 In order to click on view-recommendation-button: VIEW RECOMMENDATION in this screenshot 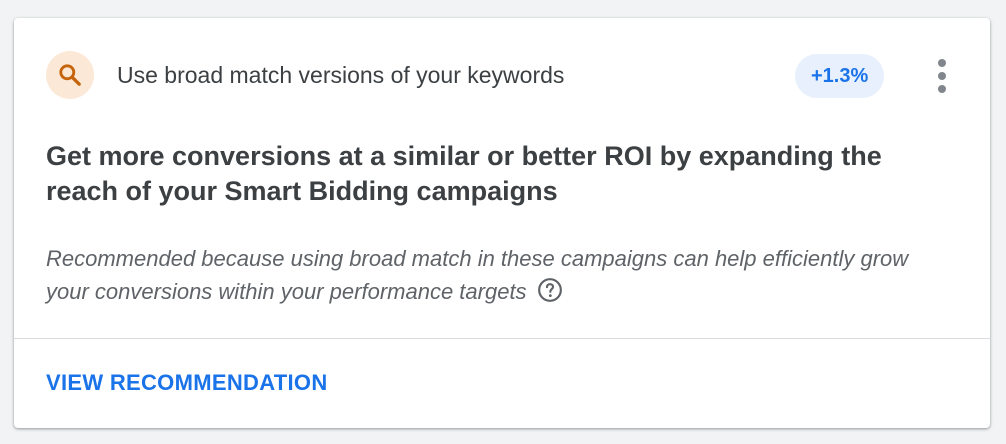, I will do `click(187, 383)`.